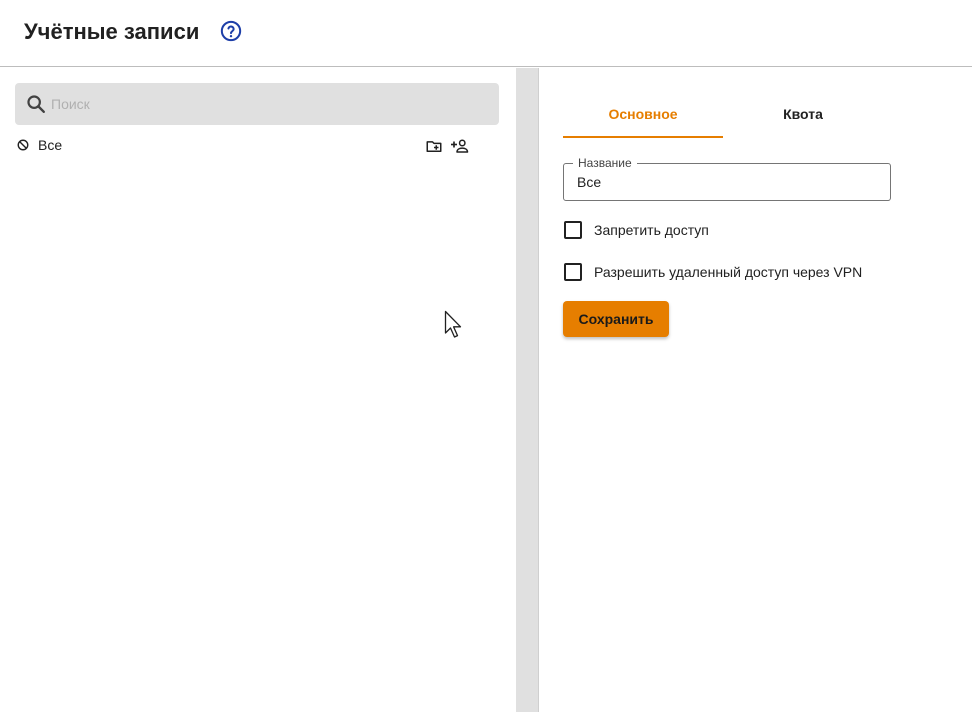 The height and width of the screenshot is (712, 972). I want to click on save-button: Сохранить, so click(616, 319).